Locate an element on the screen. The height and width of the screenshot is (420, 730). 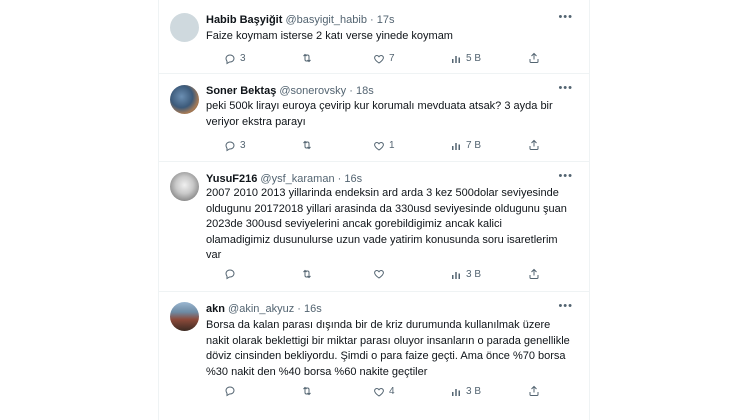
author-name: akn is located at coordinates (215, 309).